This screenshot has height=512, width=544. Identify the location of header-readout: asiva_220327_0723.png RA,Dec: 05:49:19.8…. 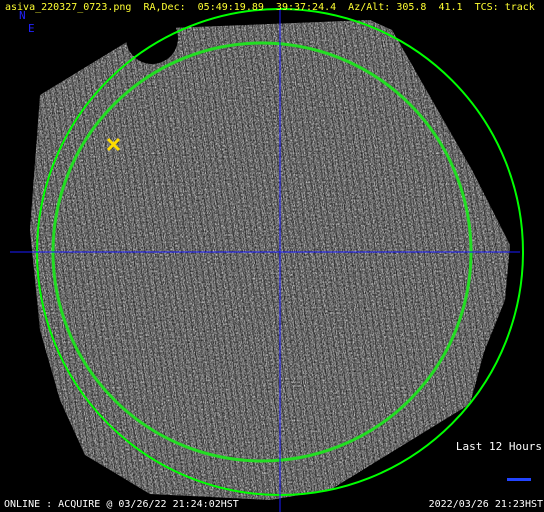
(270, 7).